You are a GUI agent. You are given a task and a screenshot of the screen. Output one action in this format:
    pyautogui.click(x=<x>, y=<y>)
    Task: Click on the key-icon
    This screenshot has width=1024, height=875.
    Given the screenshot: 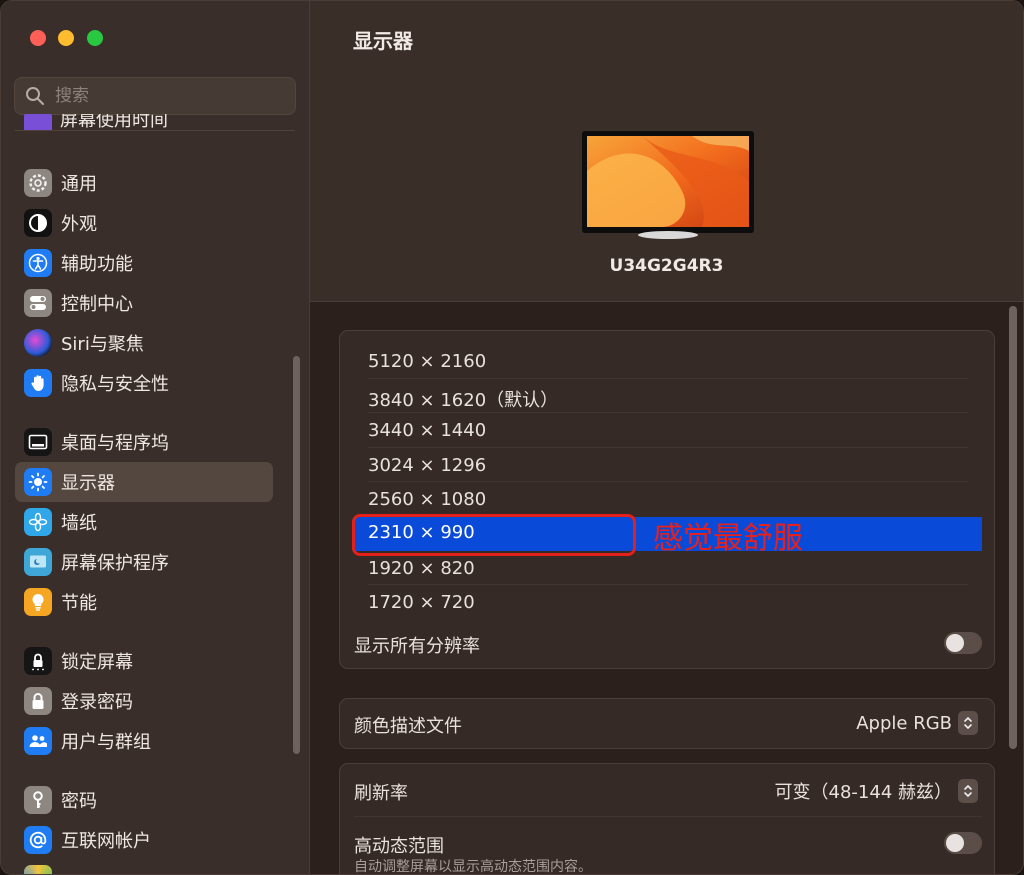 What is the action you would take?
    pyautogui.click(x=38, y=800)
    